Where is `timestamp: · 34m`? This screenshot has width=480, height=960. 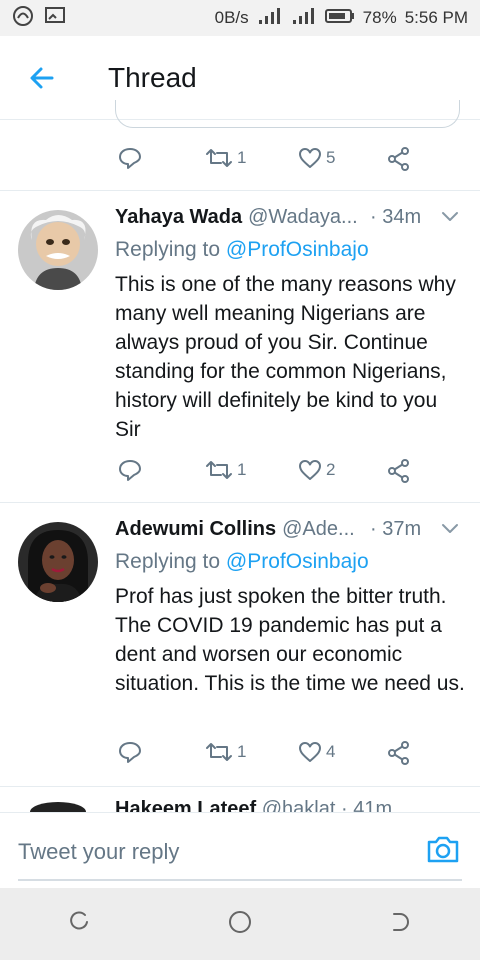 timestamp: · 34m is located at coordinates (396, 217).